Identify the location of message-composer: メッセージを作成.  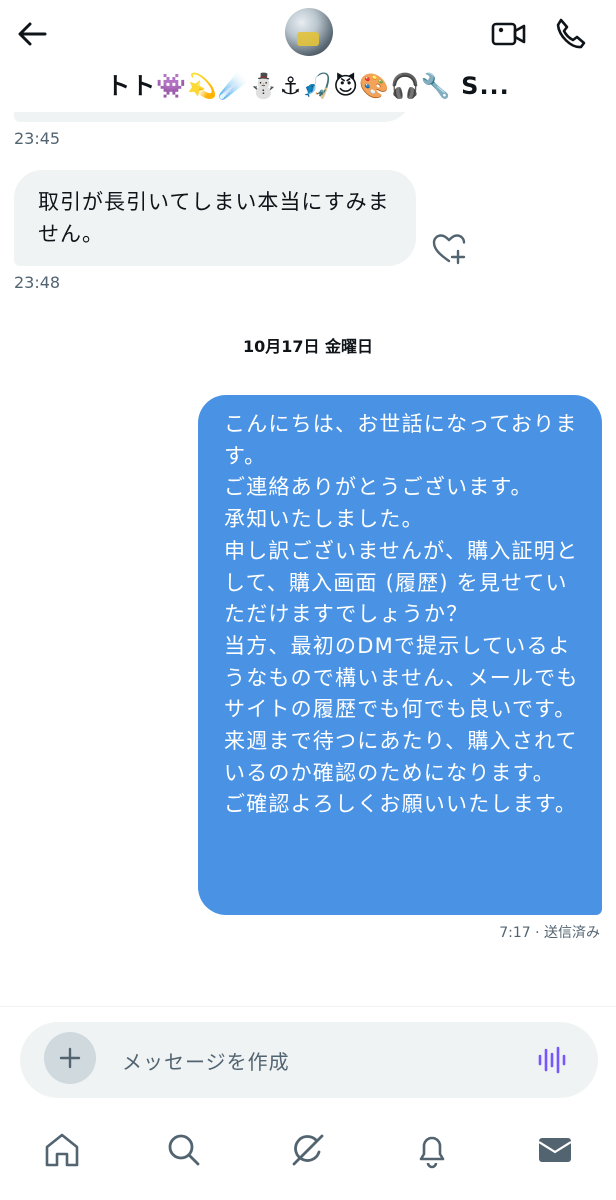
(309, 1060).